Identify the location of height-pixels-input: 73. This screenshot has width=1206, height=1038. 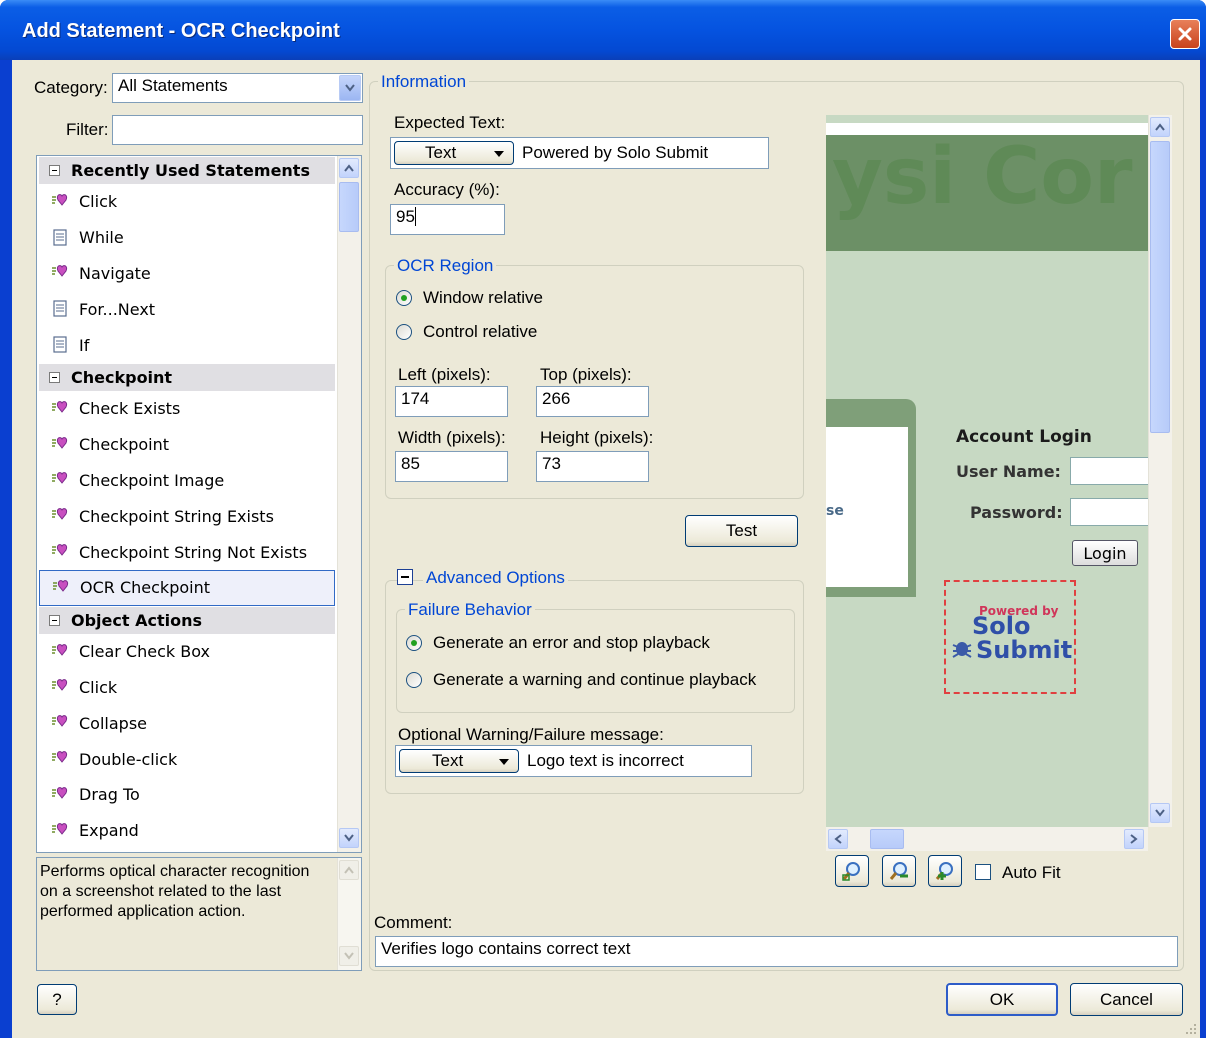
(592, 466).